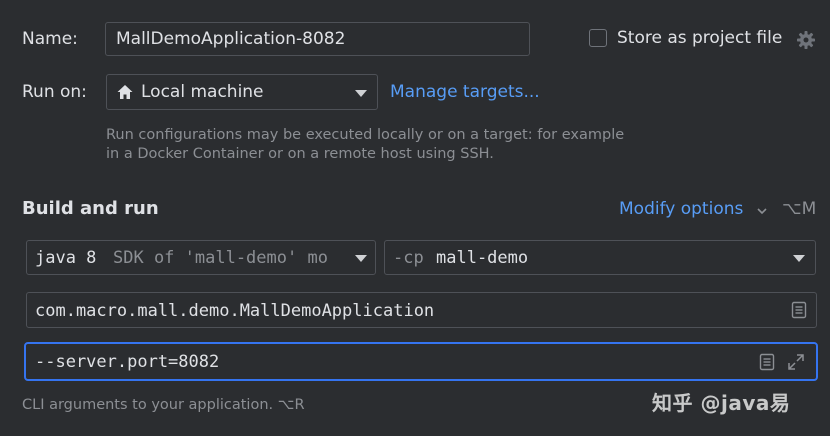 The height and width of the screenshot is (436, 830). I want to click on home-icon, so click(125, 92).